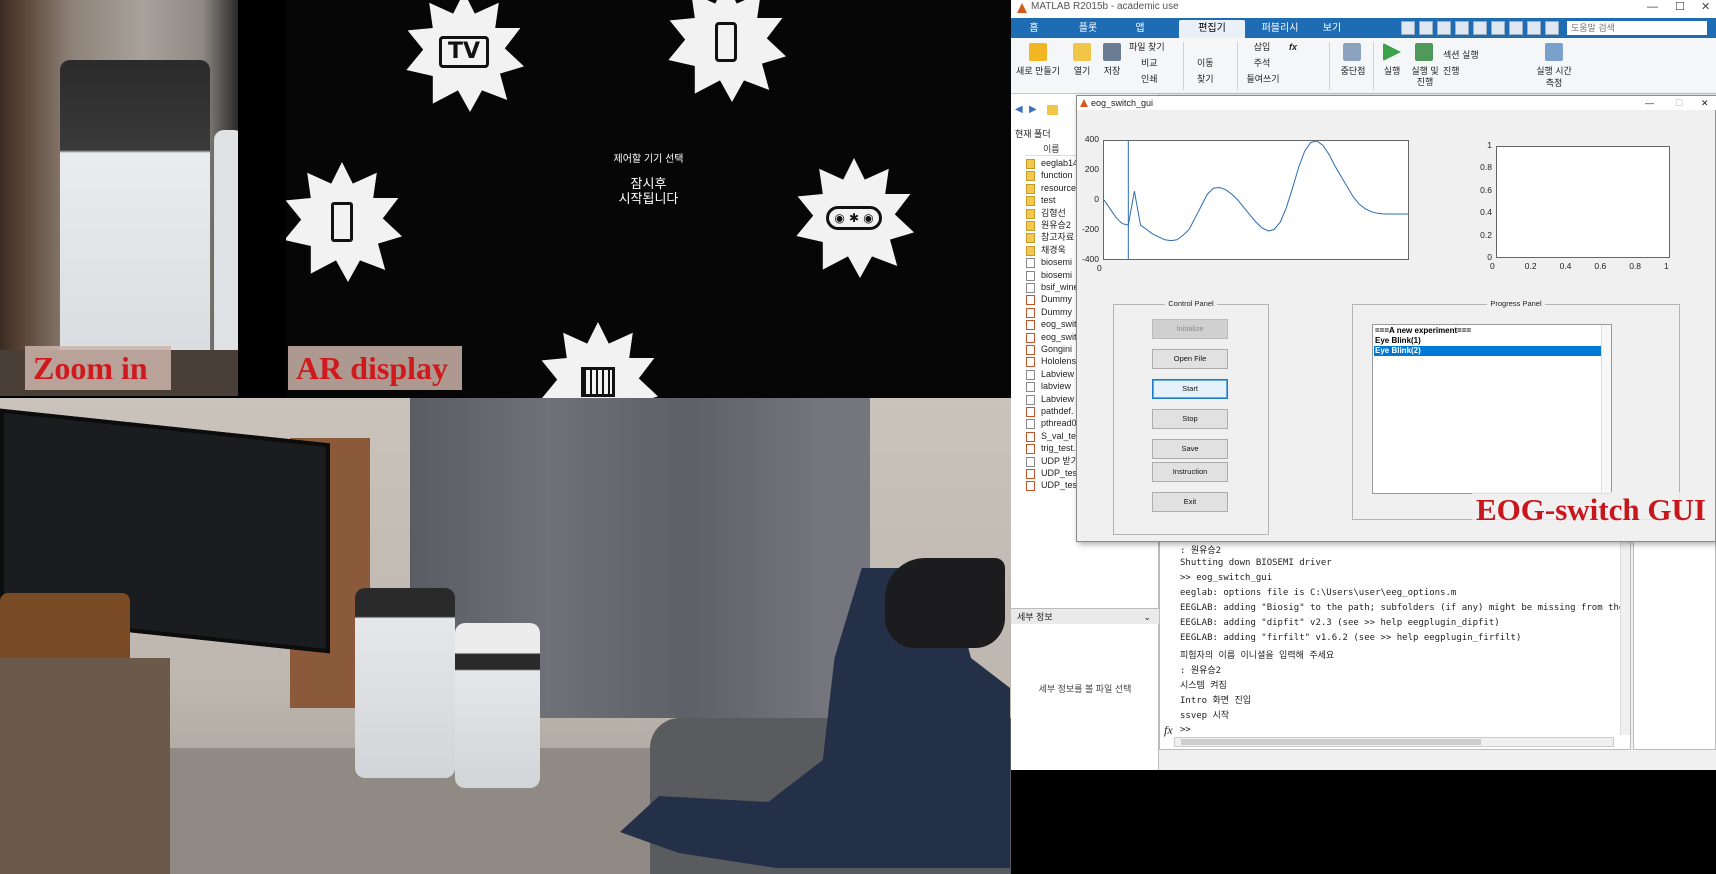 This screenshot has width=1716, height=874. What do you see at coordinates (1534, 28) in the screenshot?
I see `help-icon` at bounding box center [1534, 28].